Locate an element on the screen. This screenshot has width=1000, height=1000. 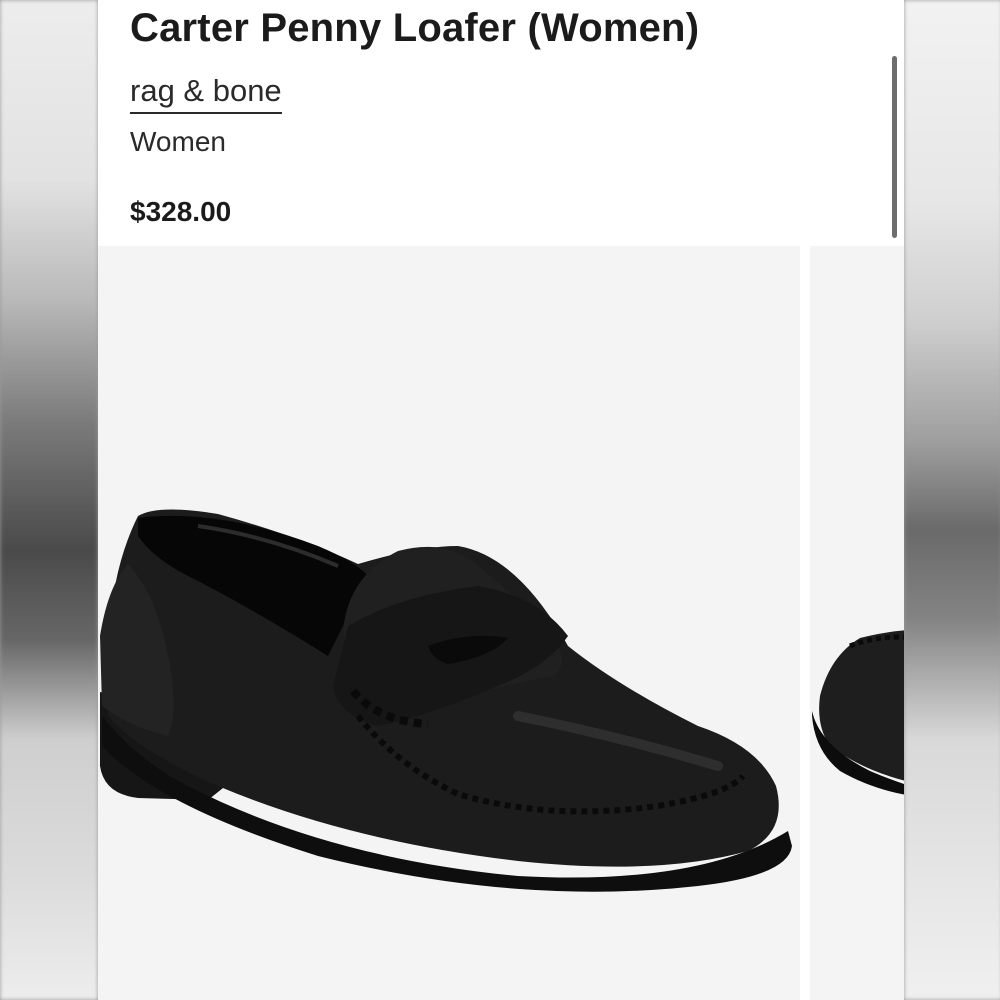
product-image-next is located at coordinates (857, 623).